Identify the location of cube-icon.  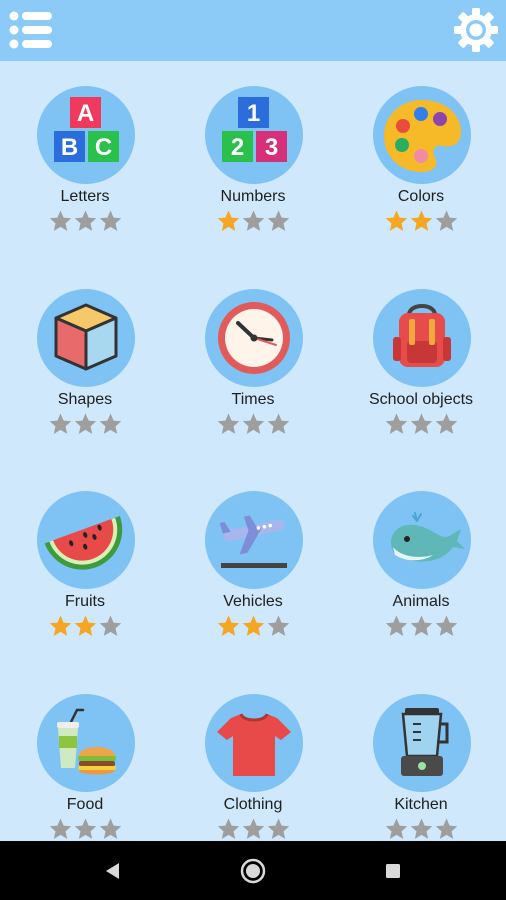
(86, 337).